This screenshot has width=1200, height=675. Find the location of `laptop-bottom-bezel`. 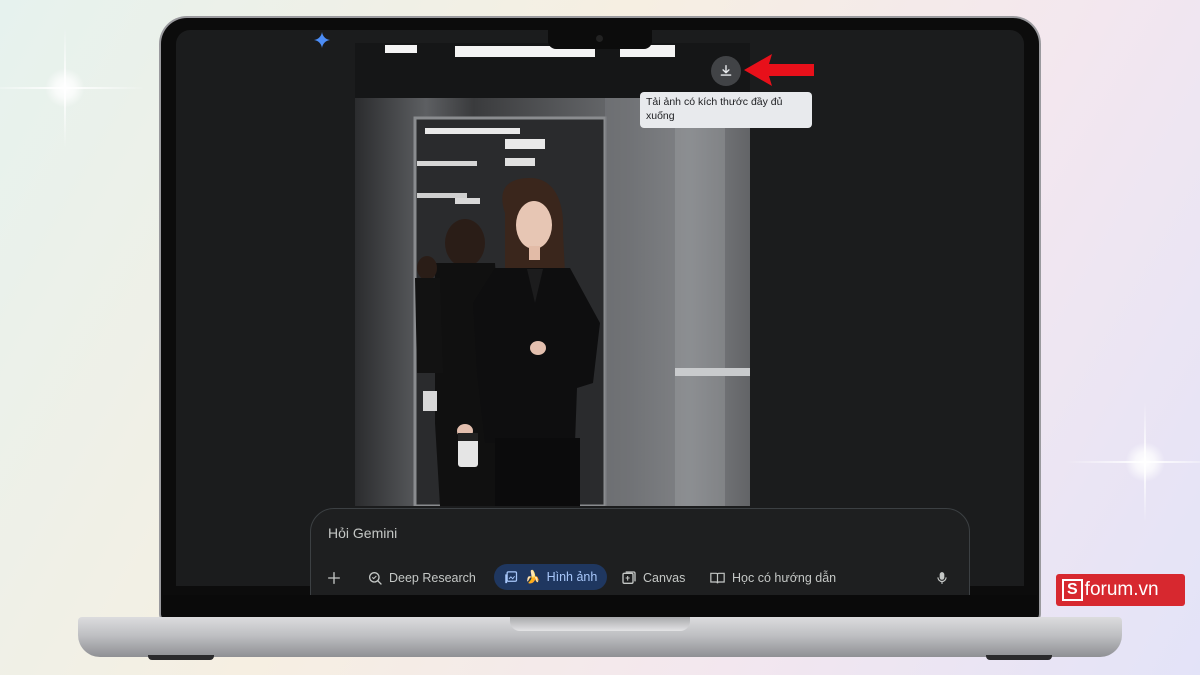

laptop-bottom-bezel is located at coordinates (600, 606).